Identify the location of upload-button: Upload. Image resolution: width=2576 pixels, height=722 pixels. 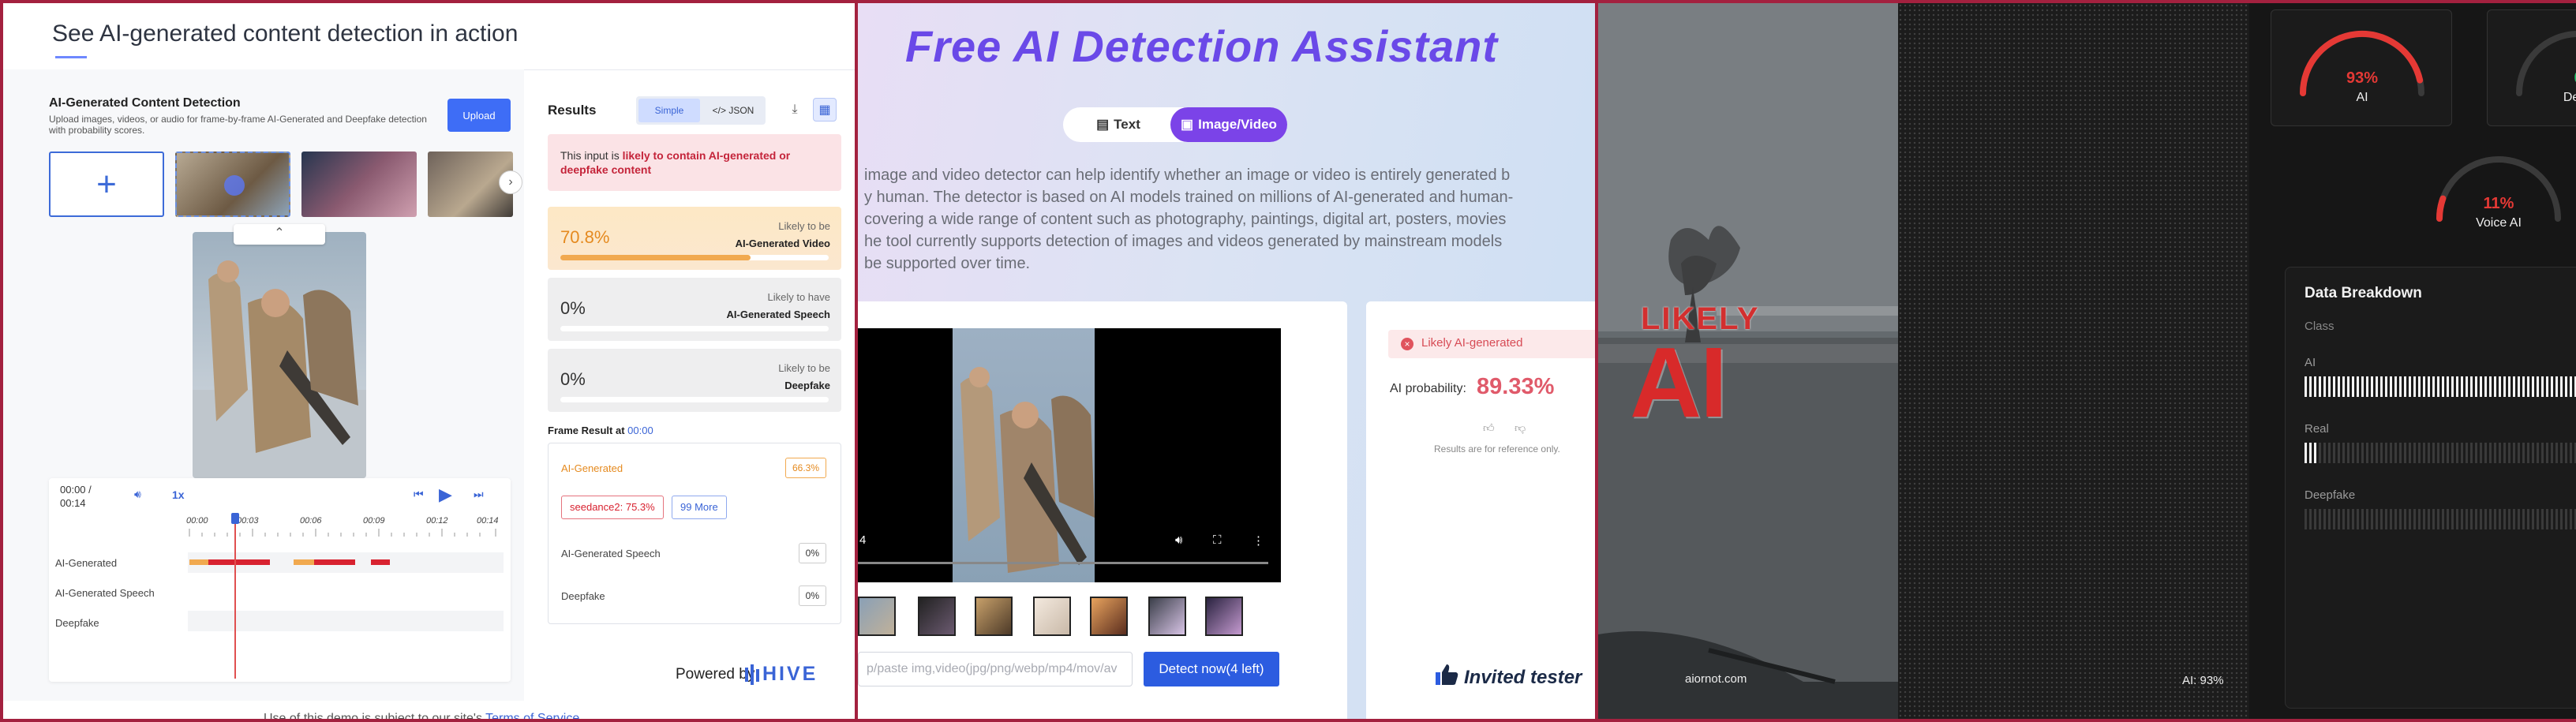
(479, 116).